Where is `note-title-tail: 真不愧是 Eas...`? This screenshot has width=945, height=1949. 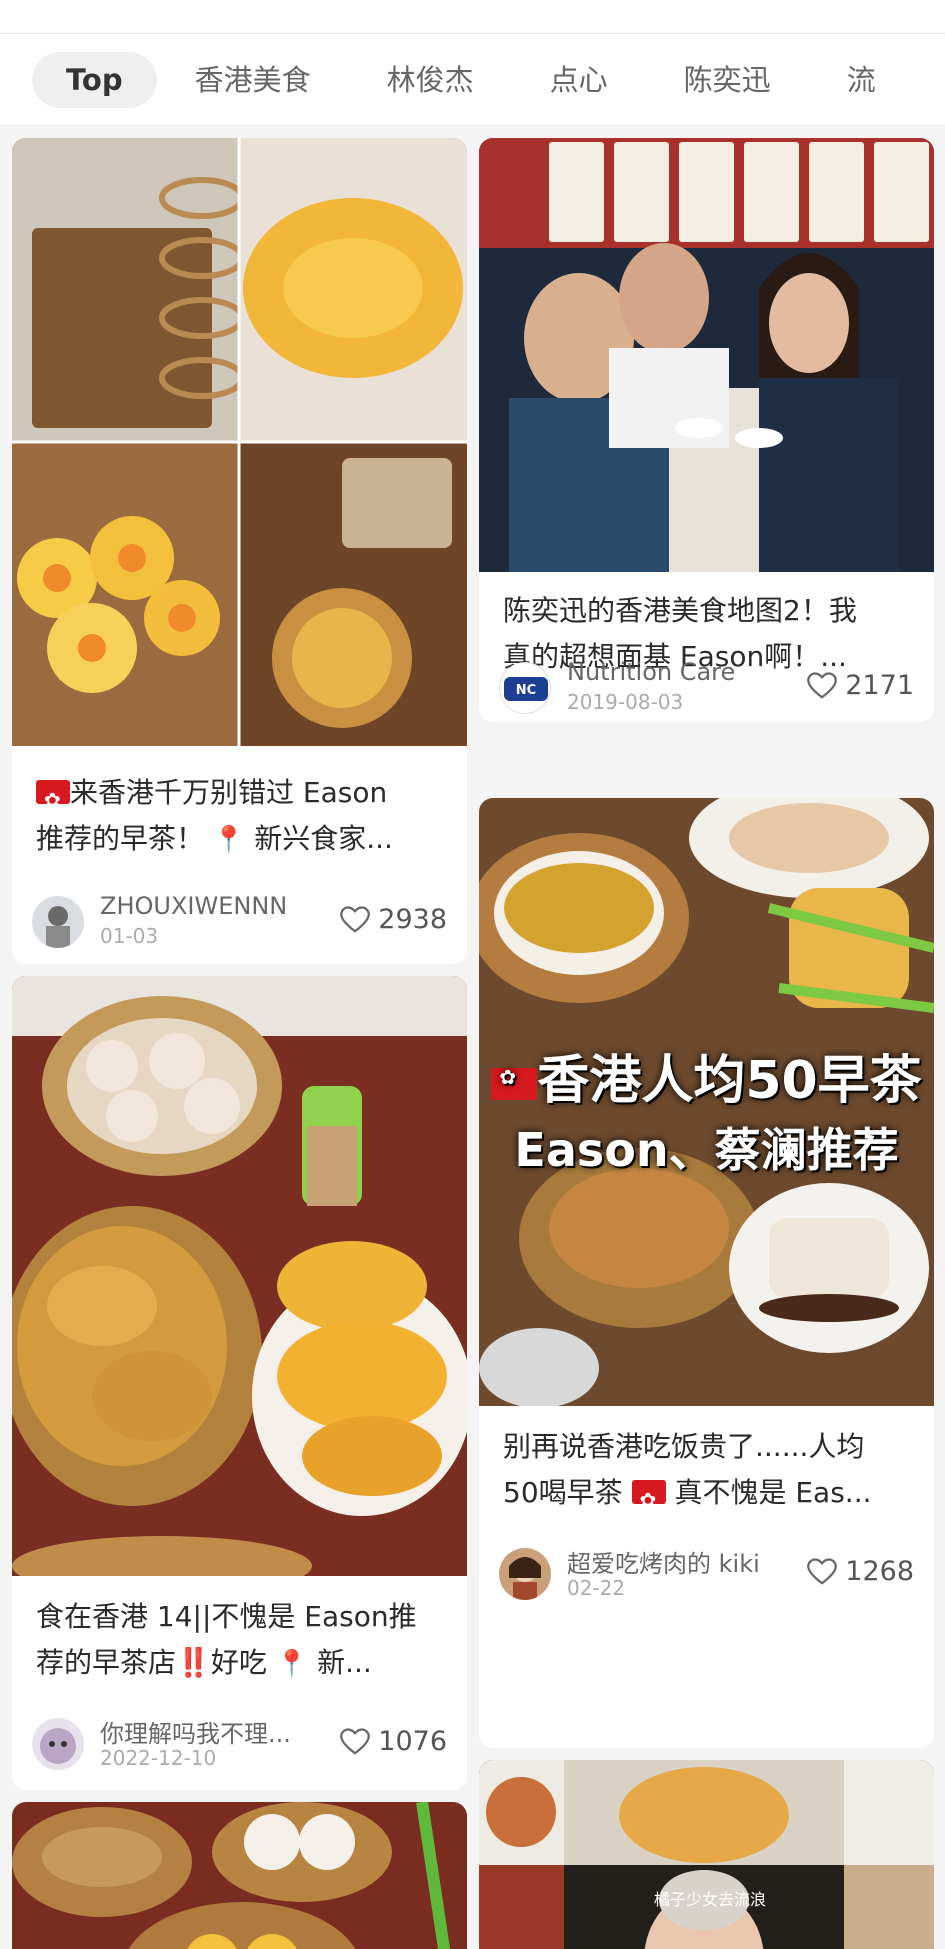
note-title-tail: 真不愧是 Eas... is located at coordinates (773, 1492).